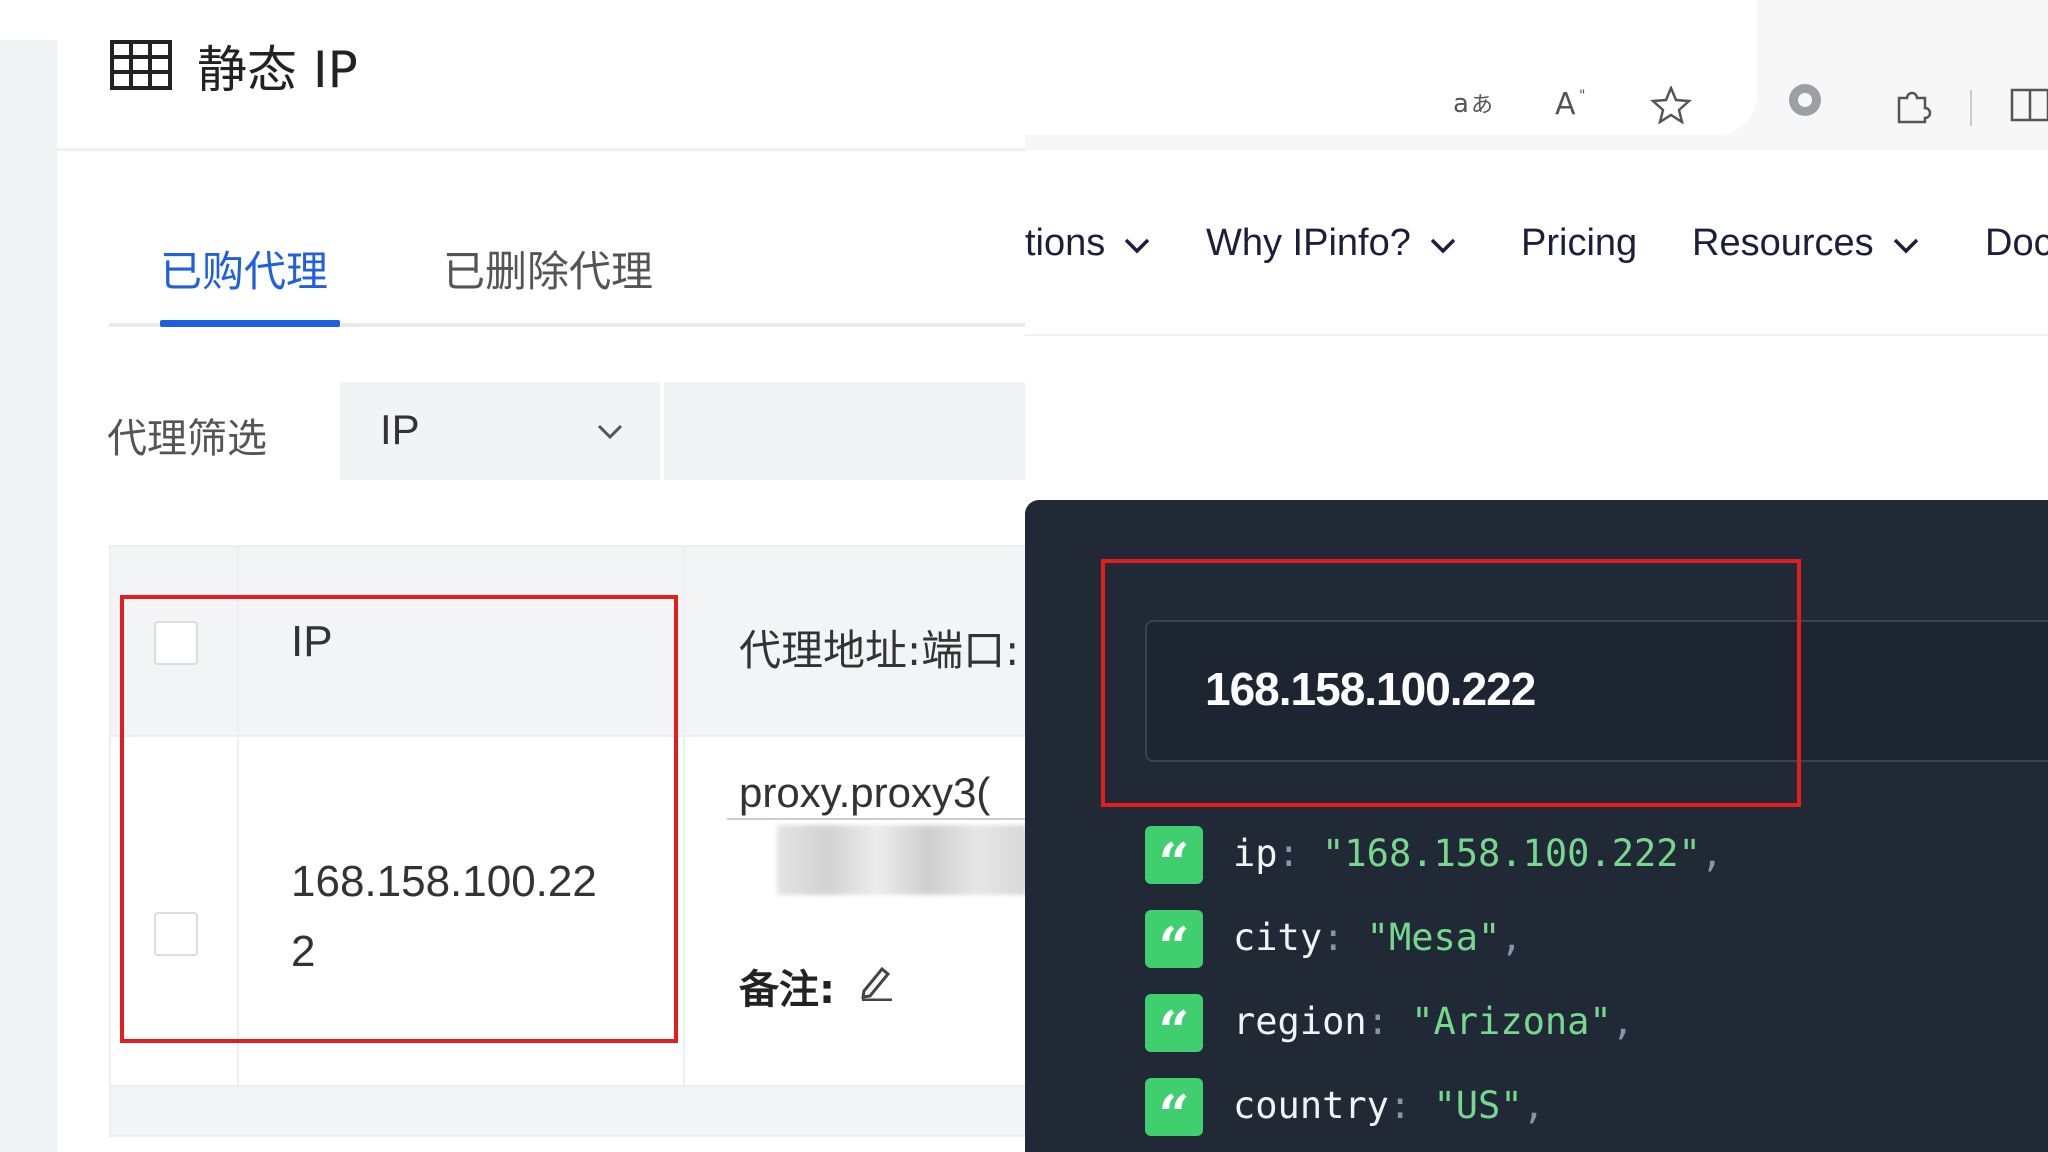 This screenshot has width=2048, height=1152. I want to click on svg-text: a, so click(1461, 104).